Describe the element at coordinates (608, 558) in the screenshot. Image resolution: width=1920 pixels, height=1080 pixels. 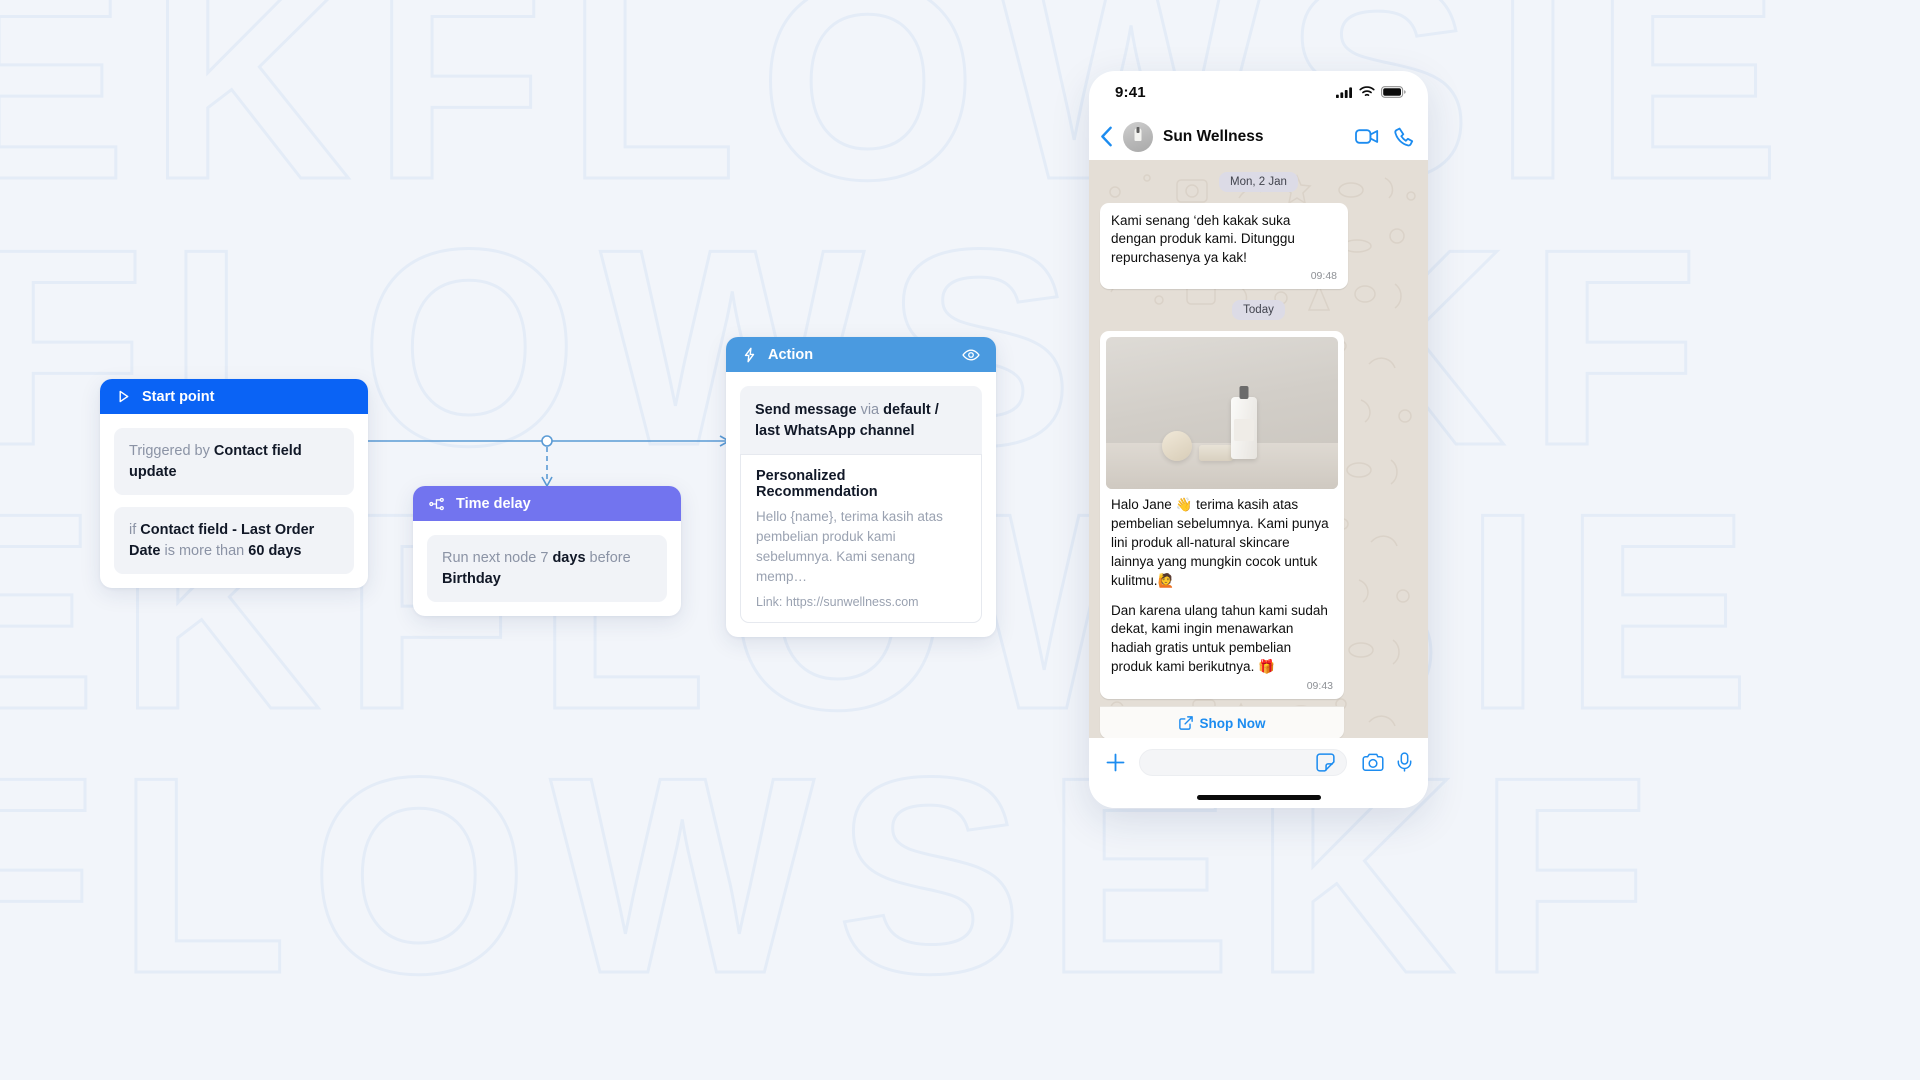
I see `delay-relation: before` at that location.